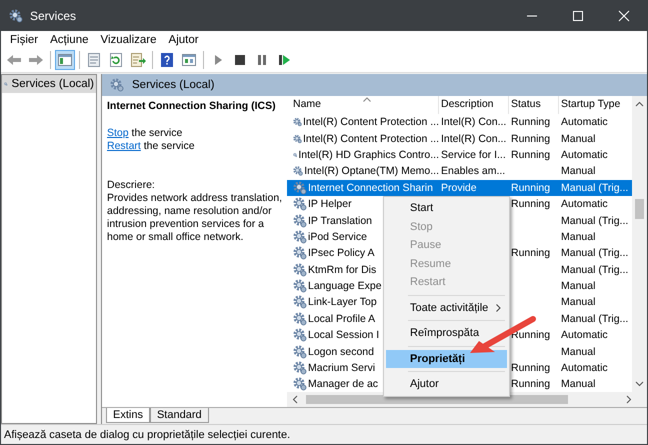  Describe the element at coordinates (128, 40) in the screenshot. I see `menu-item: Vizualizare` at that location.